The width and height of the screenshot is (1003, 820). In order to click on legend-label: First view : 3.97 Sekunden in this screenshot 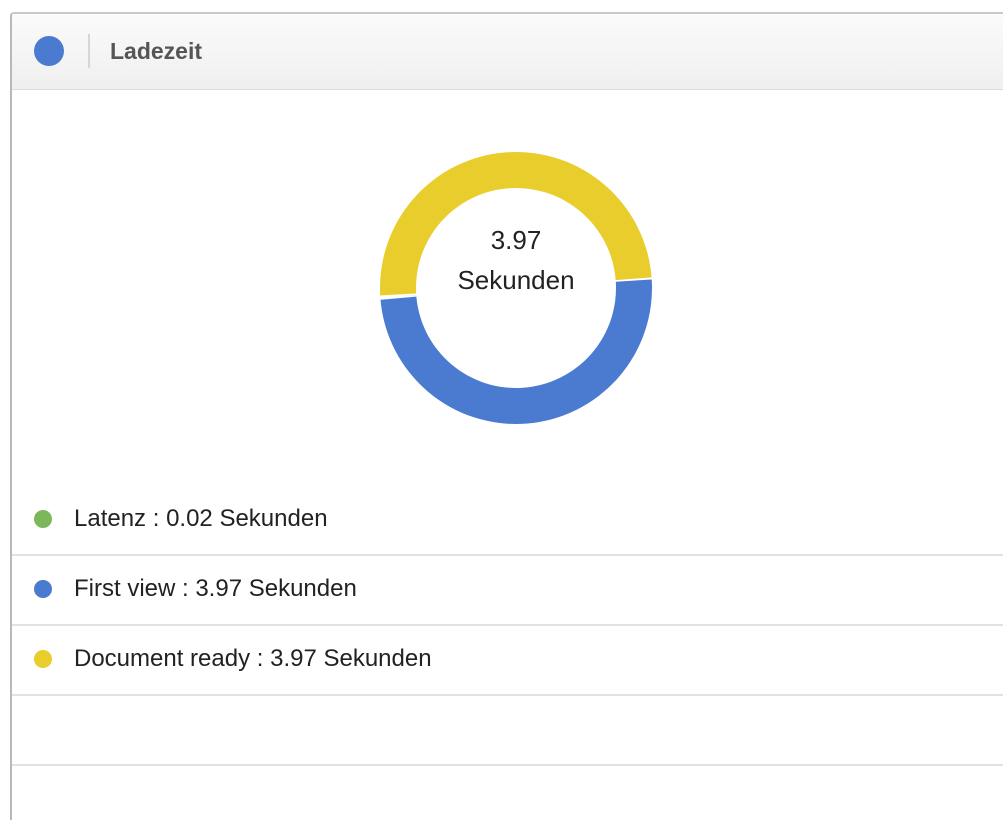, I will do `click(215, 588)`.